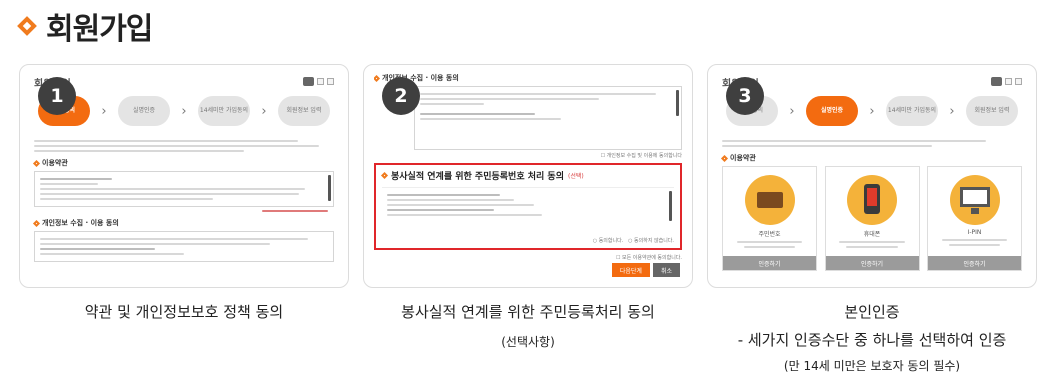 This screenshot has height=387, width=1056. What do you see at coordinates (872, 200) in the screenshot?
I see `mobile-phone-icon` at bounding box center [872, 200].